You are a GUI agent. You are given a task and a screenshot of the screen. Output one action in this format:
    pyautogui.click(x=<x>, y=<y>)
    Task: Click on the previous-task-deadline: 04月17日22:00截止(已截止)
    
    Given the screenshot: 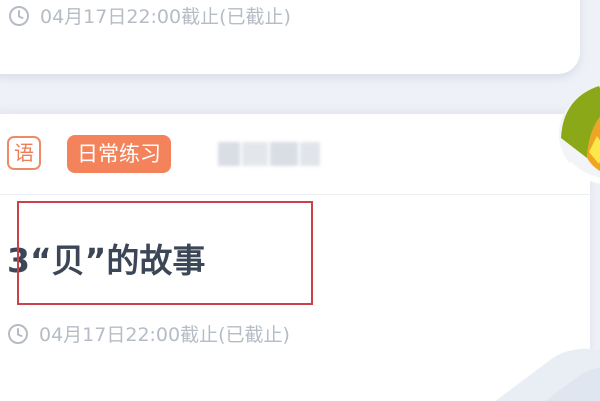 What is the action you would take?
    pyautogui.click(x=149, y=15)
    